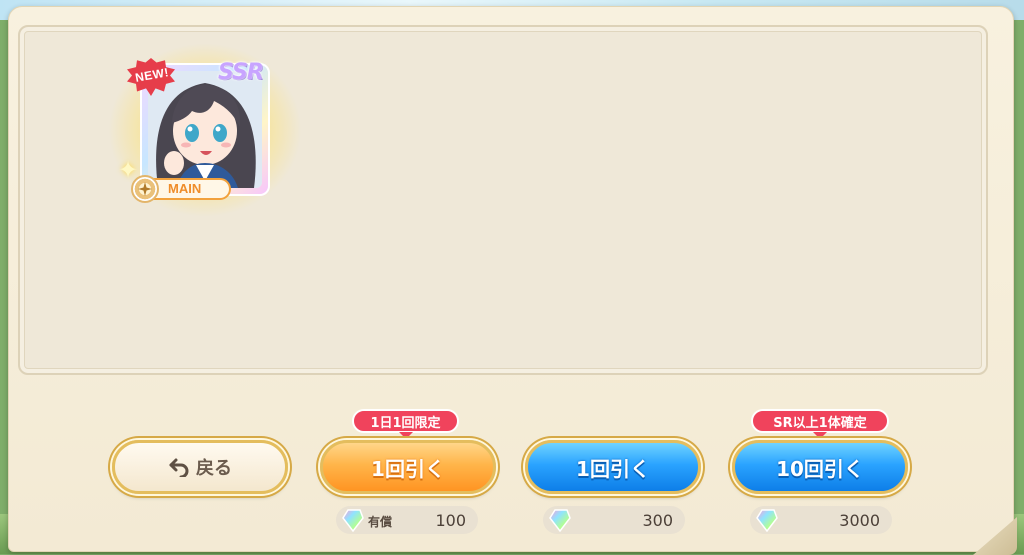 The width and height of the screenshot is (1024, 555). I want to click on daily-limit-tag-arrow, so click(406, 435).